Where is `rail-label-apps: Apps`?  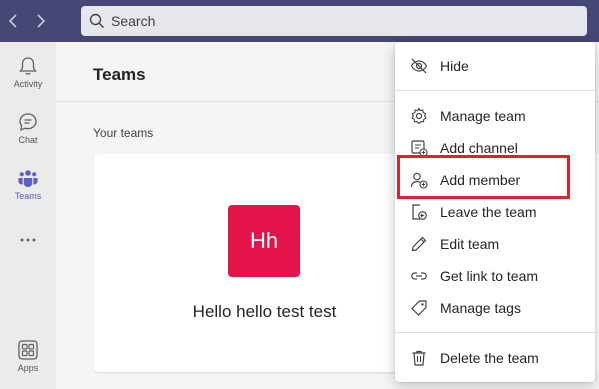 rail-label-apps: Apps is located at coordinates (28, 368).